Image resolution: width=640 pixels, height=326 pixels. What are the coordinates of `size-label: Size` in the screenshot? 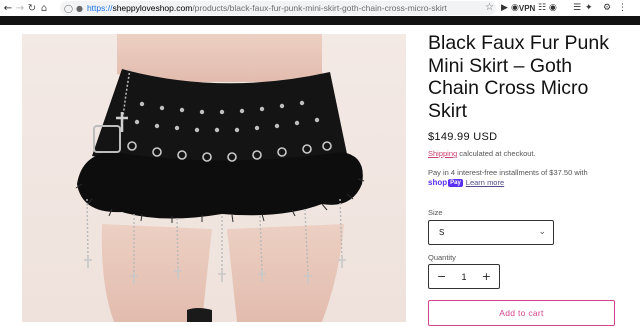 It's located at (435, 212).